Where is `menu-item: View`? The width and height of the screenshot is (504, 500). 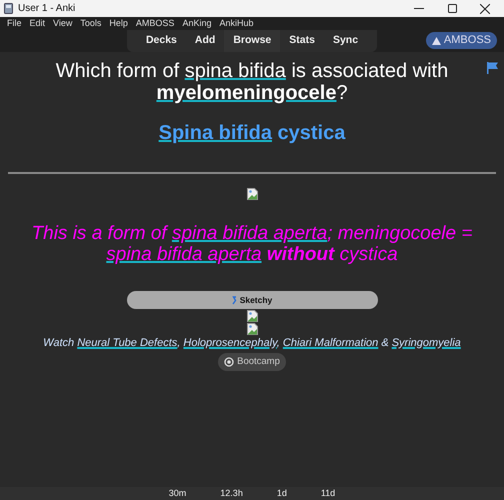
menu-item: View is located at coordinates (62, 23).